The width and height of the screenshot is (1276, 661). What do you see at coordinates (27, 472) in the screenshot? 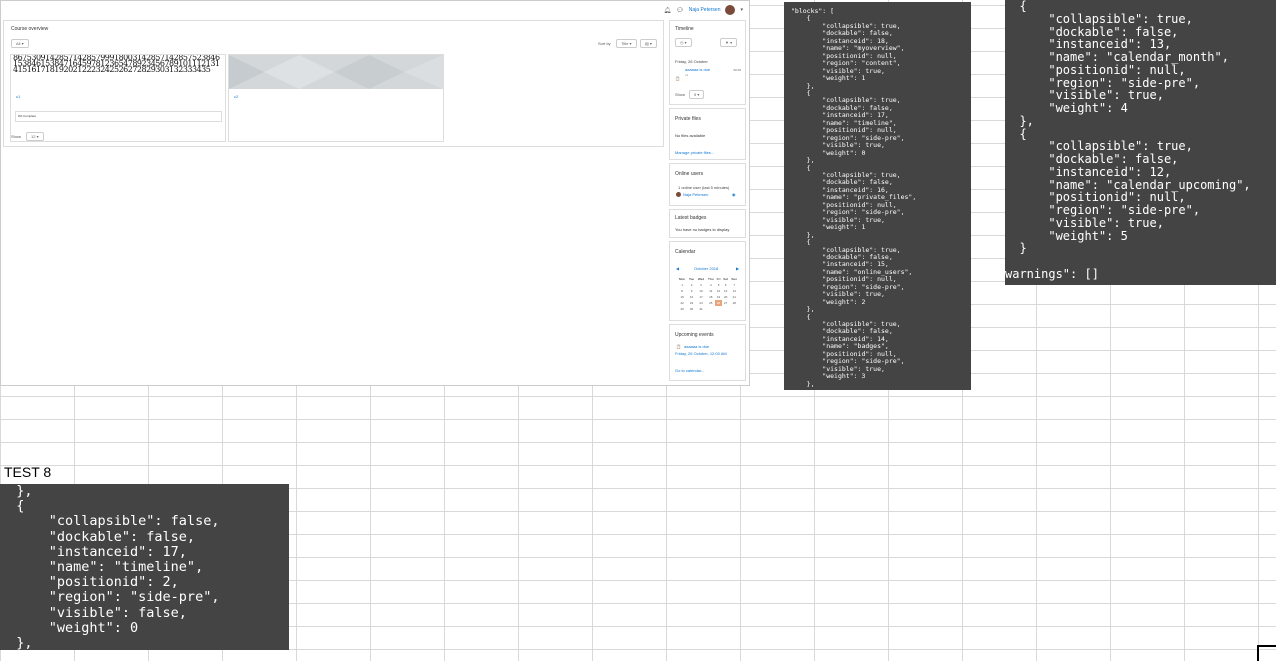
I see `test-label: TEST 8` at bounding box center [27, 472].